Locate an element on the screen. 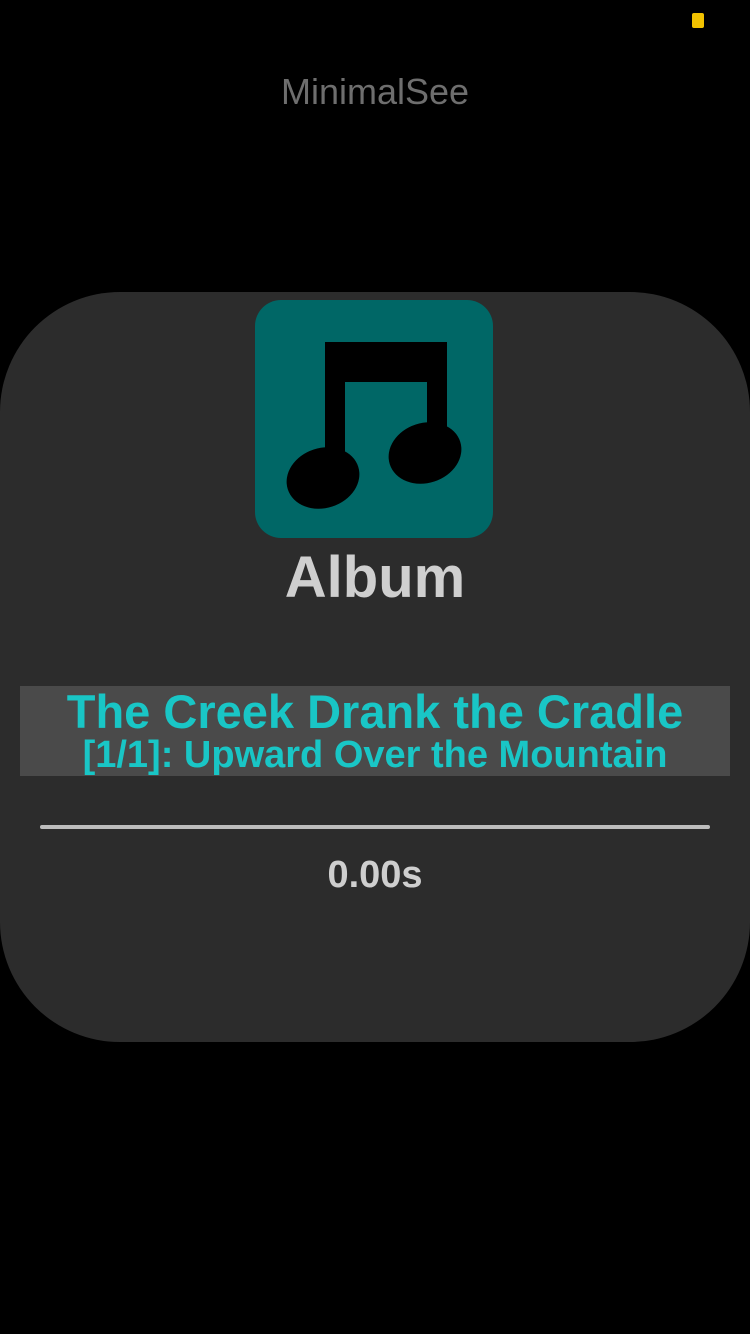 This screenshot has width=750, height=1334. app-title: MinimalSee is located at coordinates (375, 91).